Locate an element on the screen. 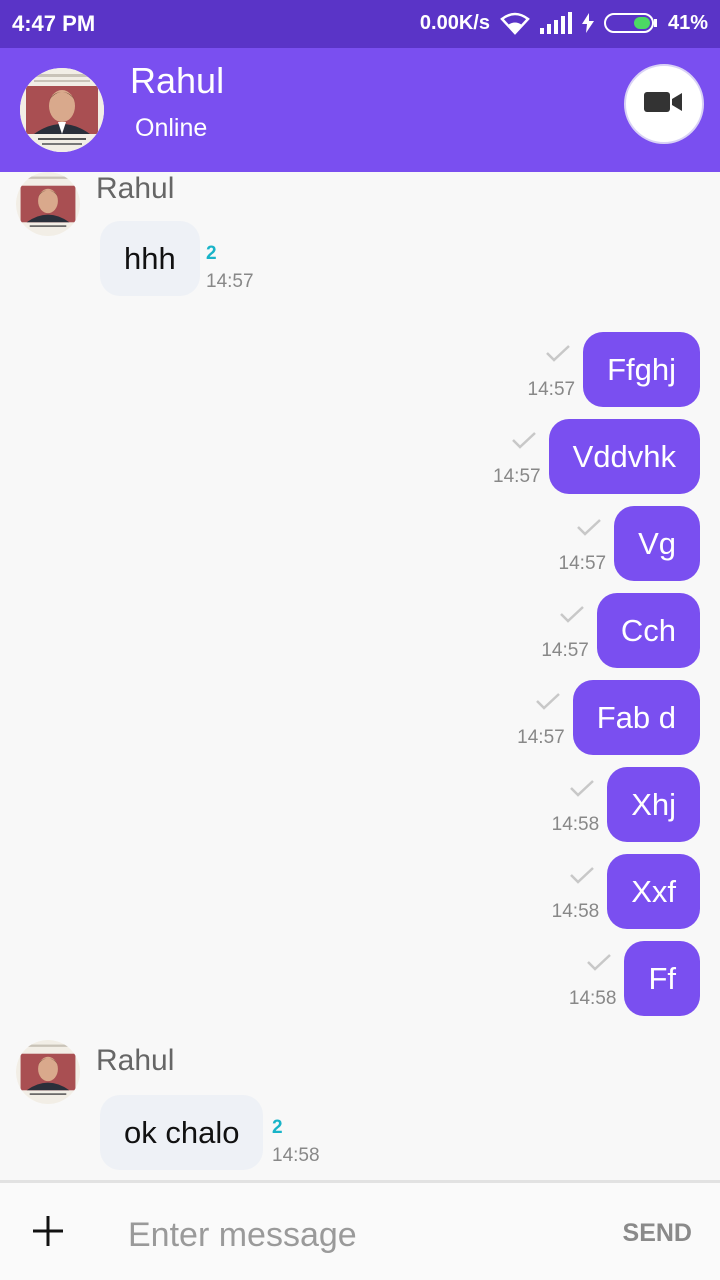 The width and height of the screenshot is (720, 1280). outgoing-message-row: 14:57 Fab d is located at coordinates (606, 717).